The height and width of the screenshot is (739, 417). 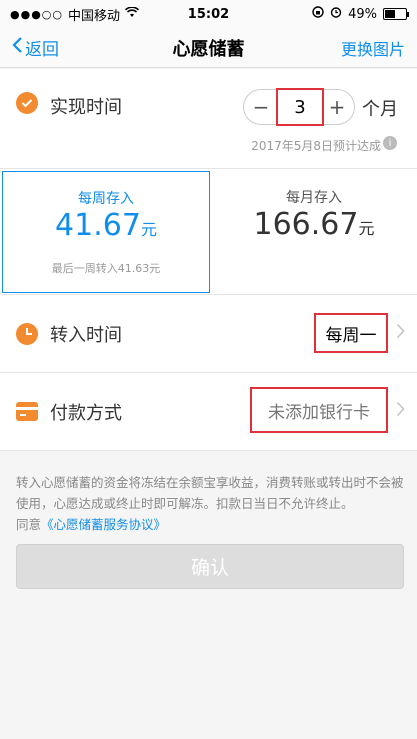 What do you see at coordinates (380, 109) in the screenshot?
I see `month-unit: 个月` at bounding box center [380, 109].